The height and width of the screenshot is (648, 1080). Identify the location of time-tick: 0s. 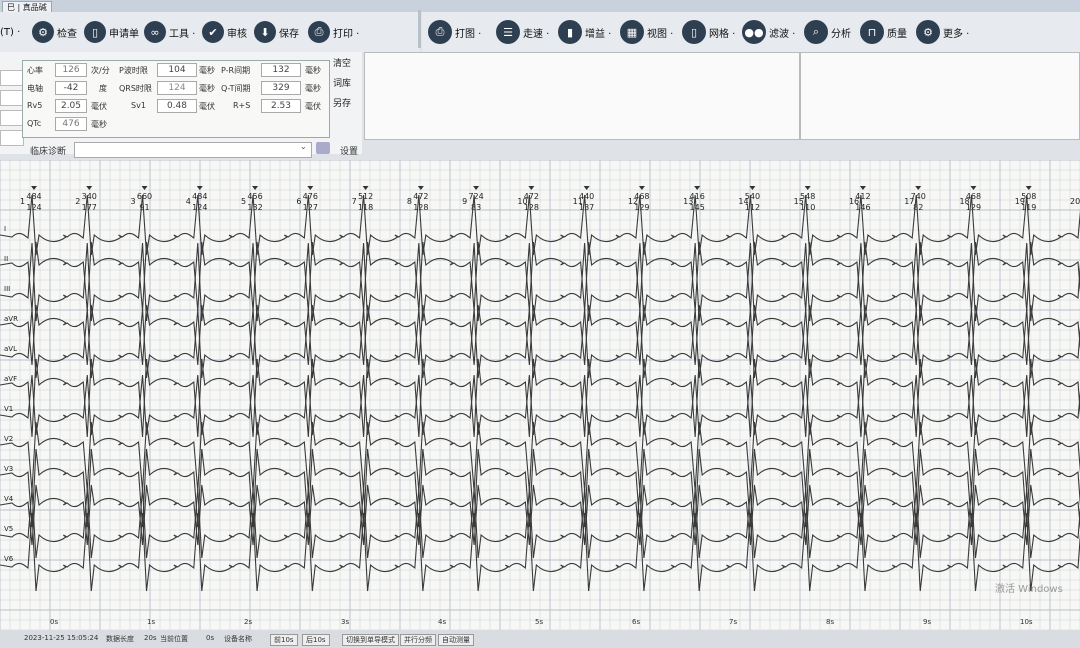
(54, 622).